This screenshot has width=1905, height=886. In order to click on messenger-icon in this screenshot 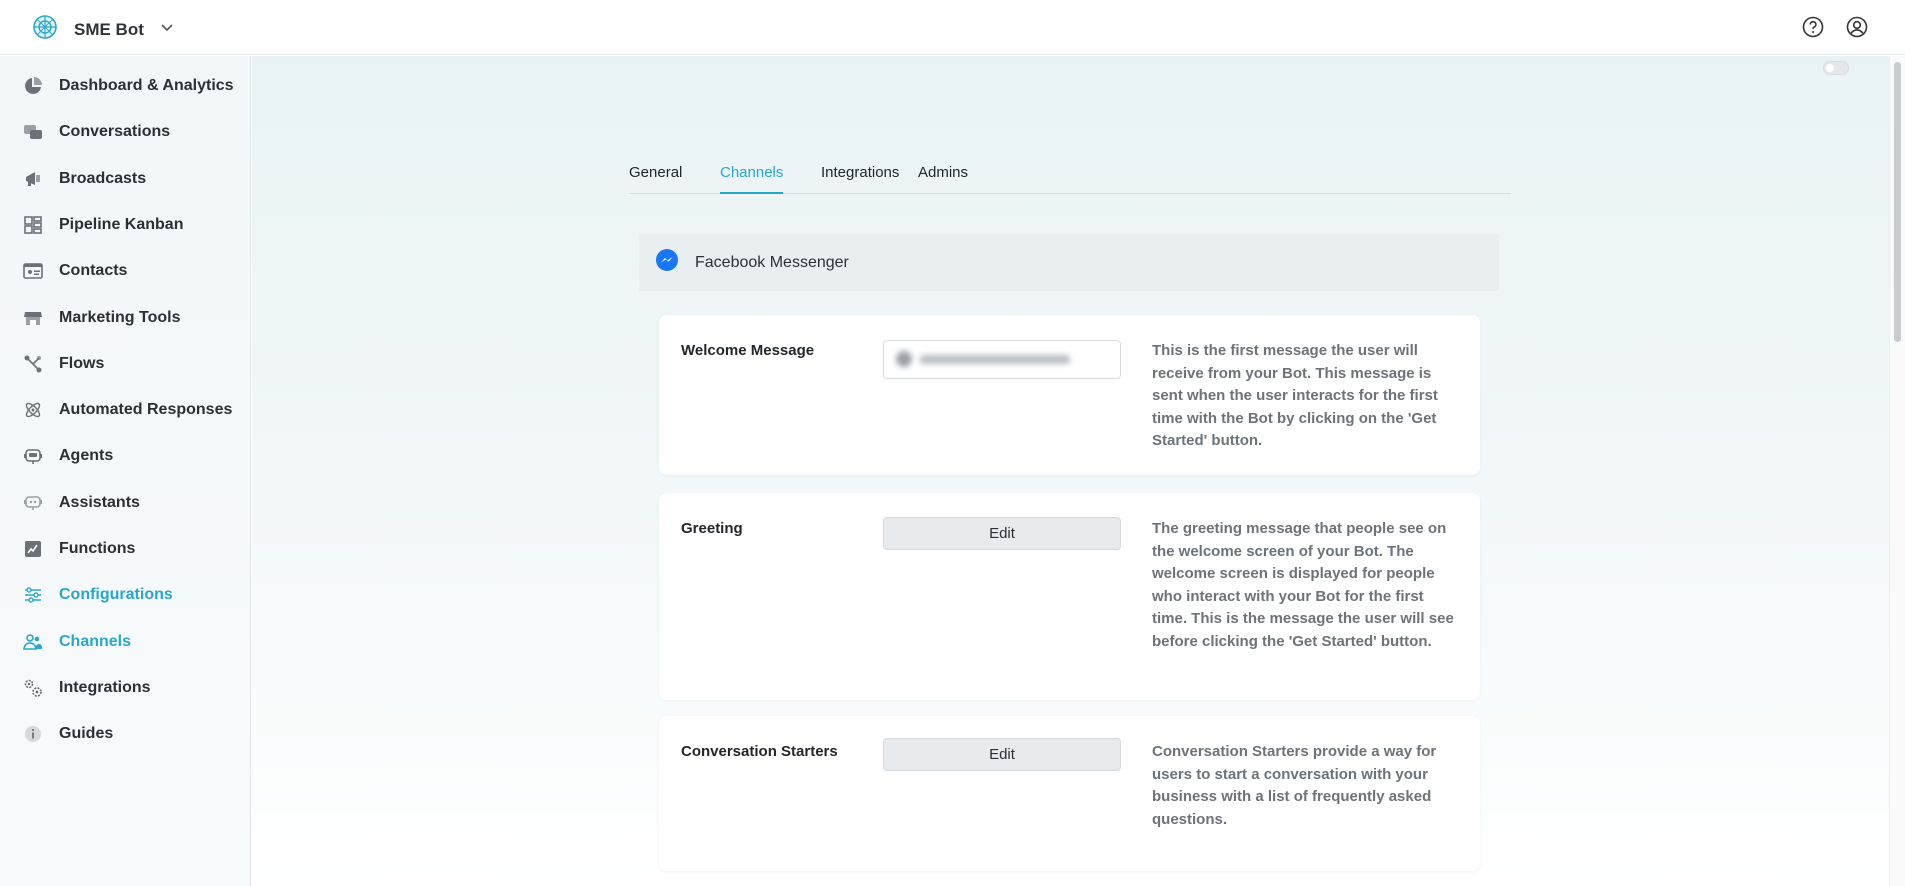, I will do `click(667, 262)`.